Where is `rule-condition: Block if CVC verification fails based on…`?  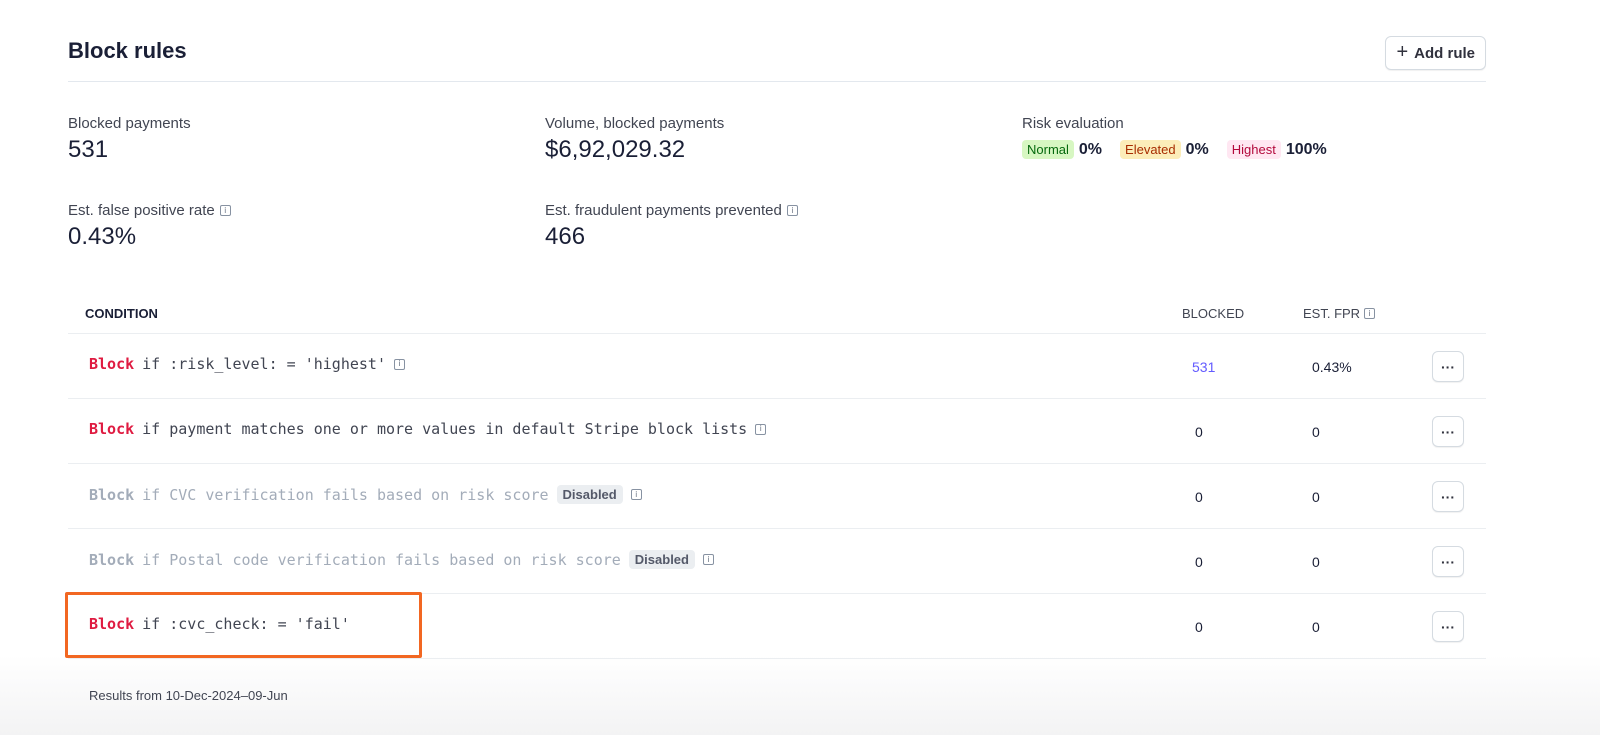 rule-condition: Block if CVC verification fails based on… is located at coordinates (365, 494).